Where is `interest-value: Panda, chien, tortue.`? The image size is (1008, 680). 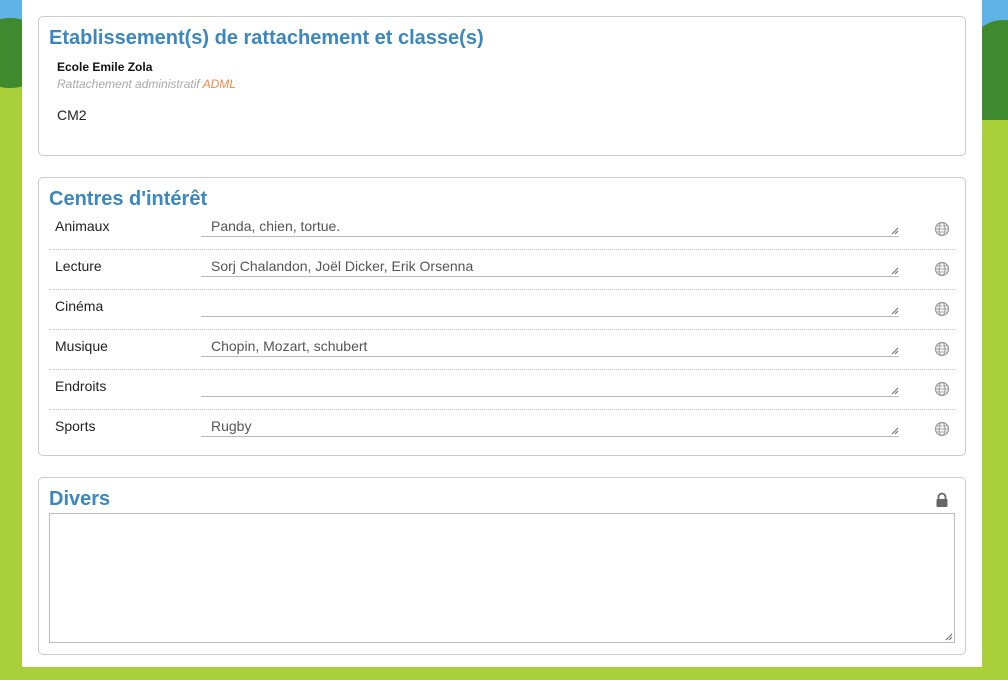 interest-value: Panda, chien, tortue. is located at coordinates (276, 226).